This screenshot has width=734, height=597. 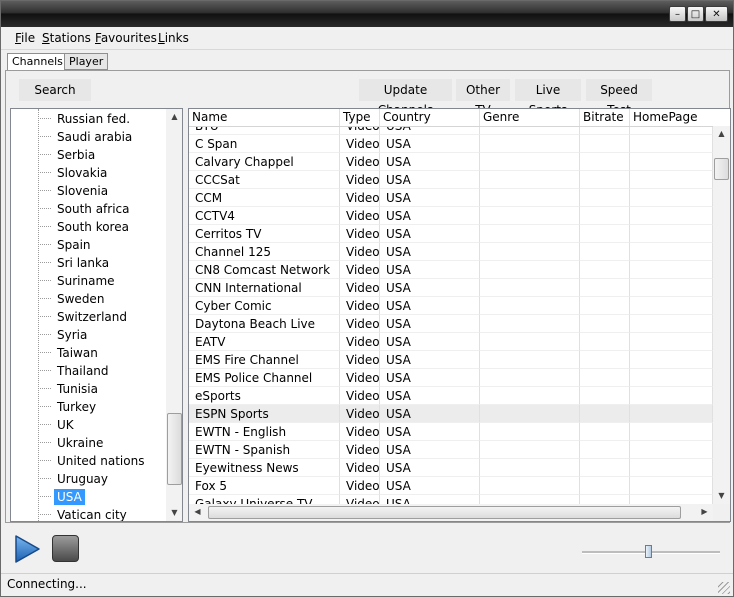 What do you see at coordinates (88, 209) in the screenshot?
I see `tree-item: South africa` at bounding box center [88, 209].